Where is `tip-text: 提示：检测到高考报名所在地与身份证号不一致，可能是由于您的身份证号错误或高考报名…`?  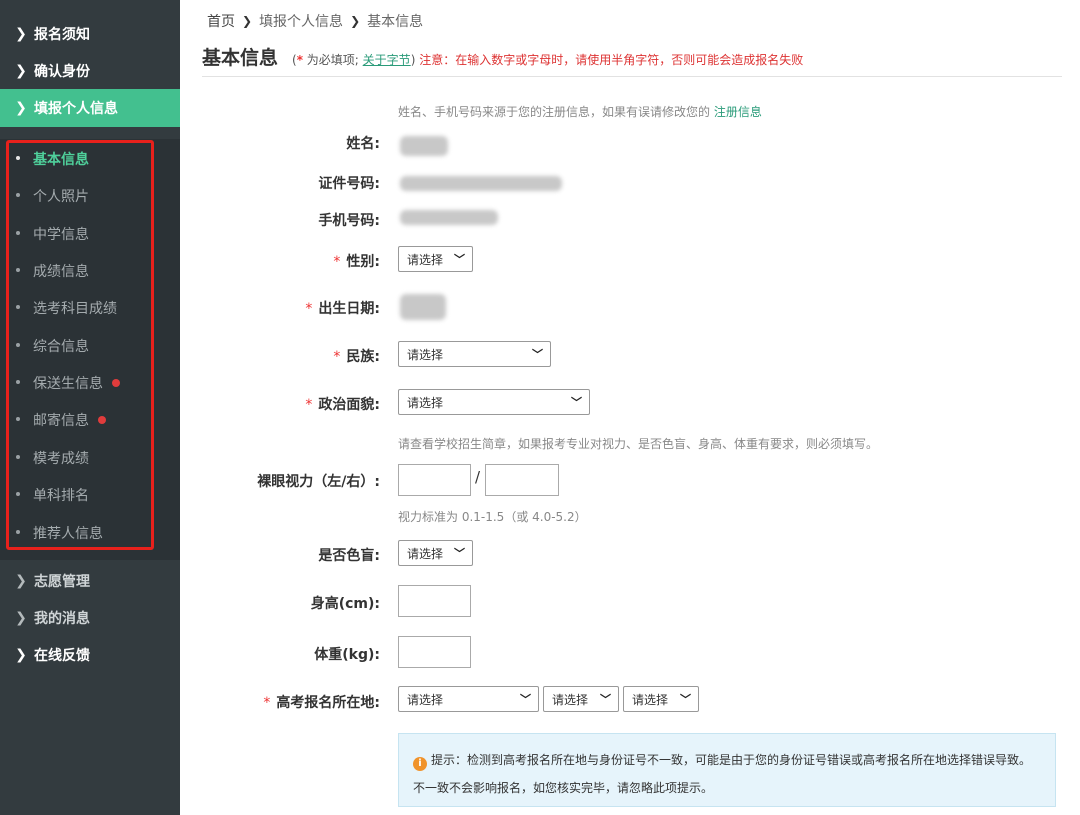 tip-text: 提示：检测到高考报名所在地与身份证号不一致，可能是由于您的身份证号错误或高考报名… is located at coordinates (722, 774).